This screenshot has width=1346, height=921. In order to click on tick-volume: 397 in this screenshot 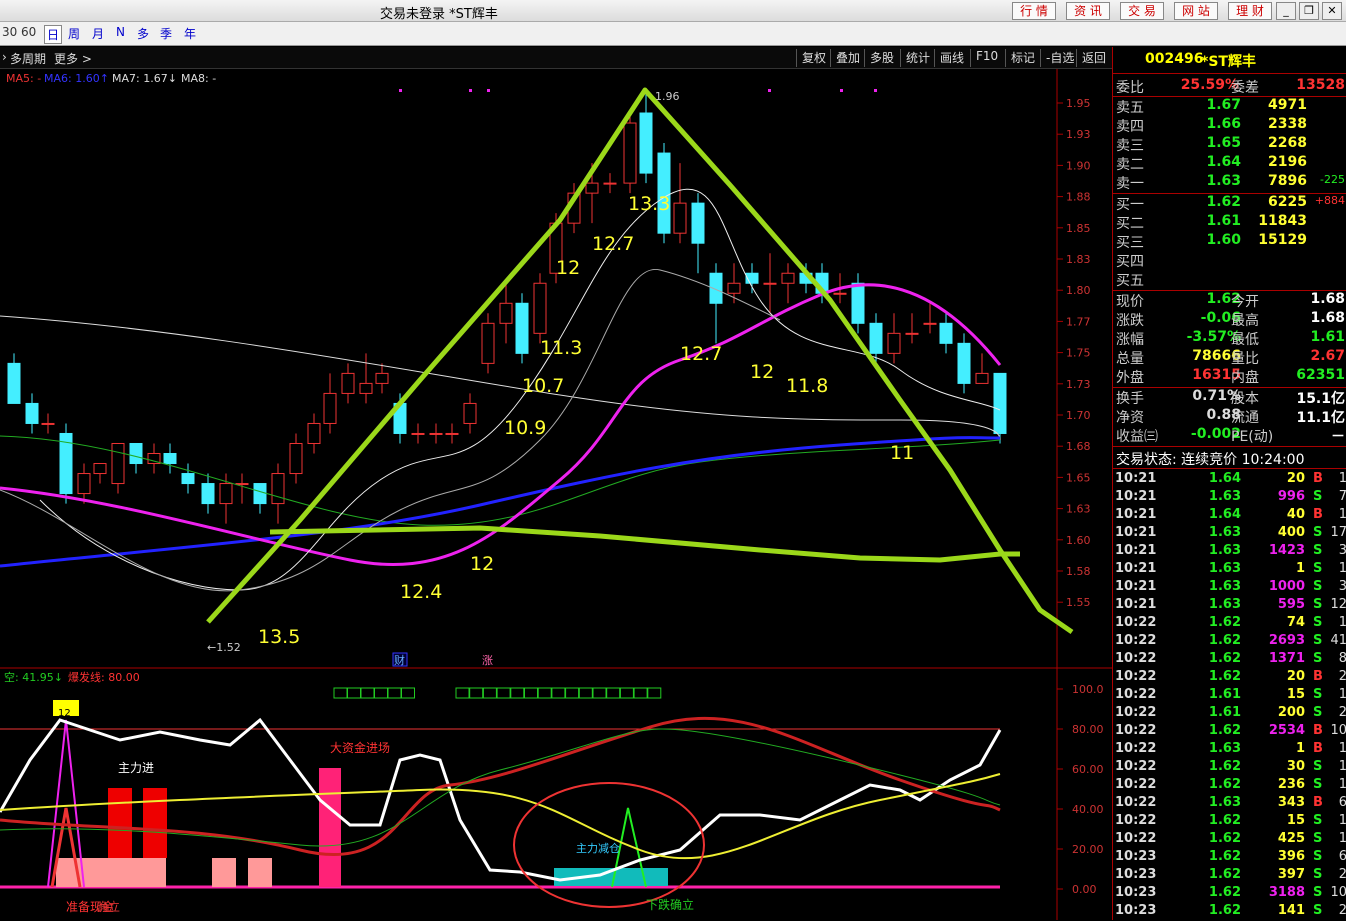, I will do `click(1291, 874)`.